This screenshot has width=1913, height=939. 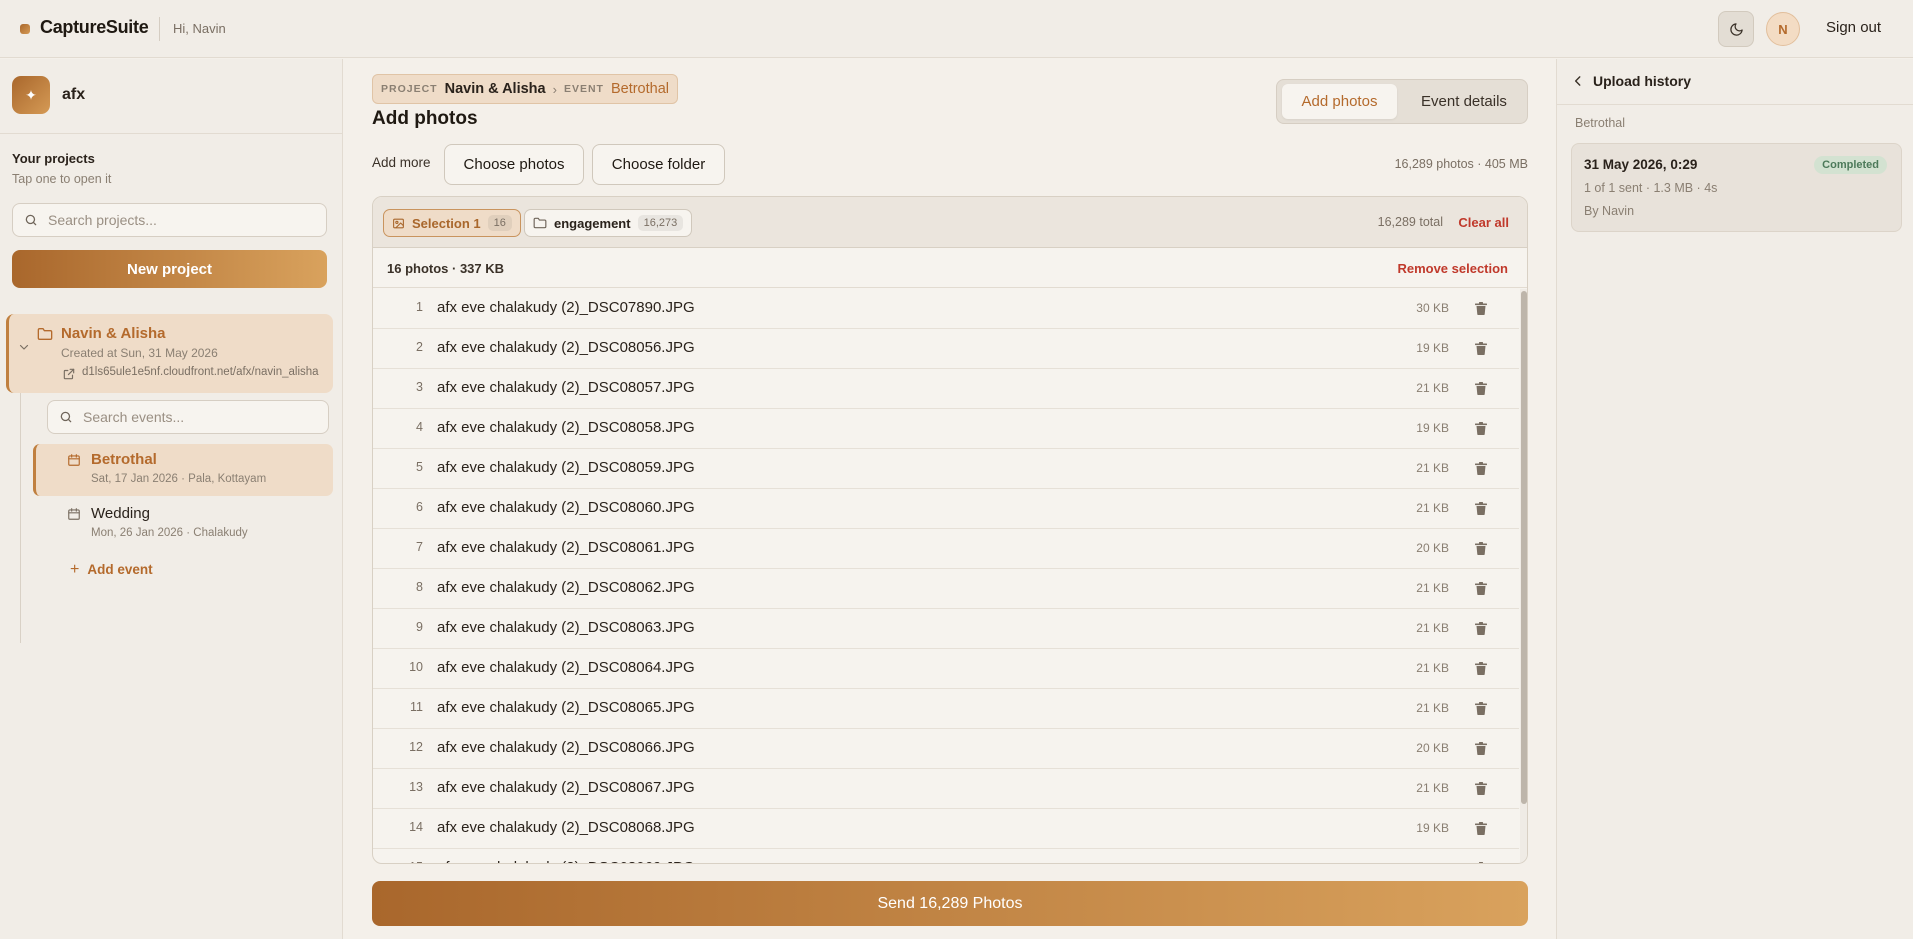 I want to click on file-name: afx eve chalakudy (2)_DSC08064.JPG, so click(x=566, y=667).